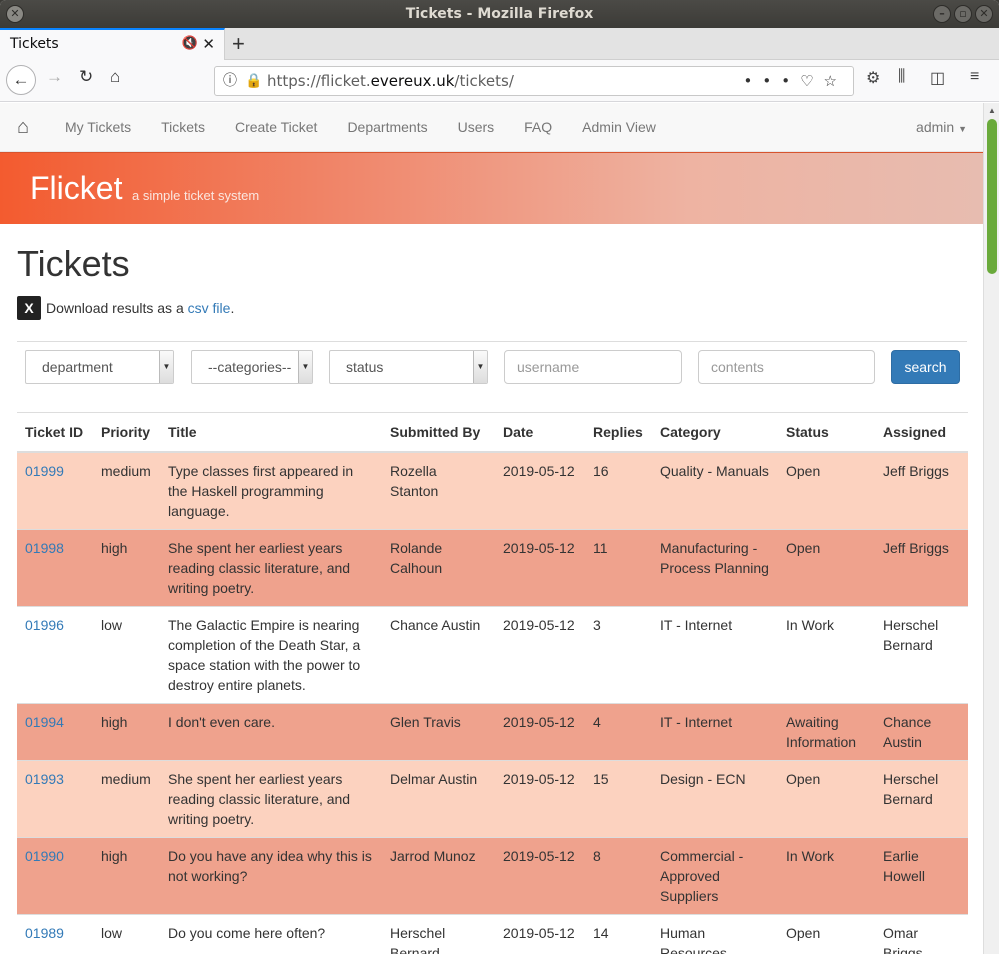  Describe the element at coordinates (21, 80) in the screenshot. I see `back-icon: ←` at that location.